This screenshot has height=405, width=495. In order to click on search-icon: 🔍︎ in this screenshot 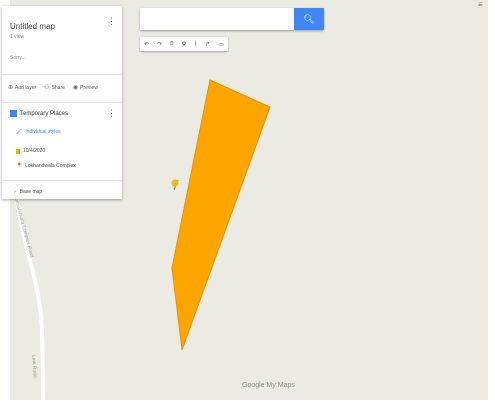, I will do `click(309, 18)`.